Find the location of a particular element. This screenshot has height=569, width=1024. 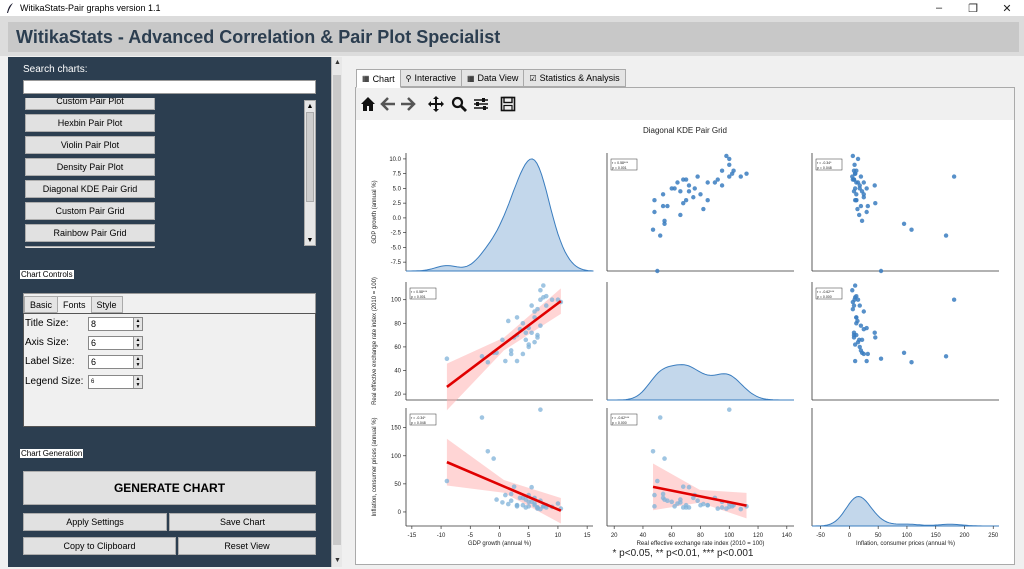

back-arrow-icon is located at coordinates (388, 104).